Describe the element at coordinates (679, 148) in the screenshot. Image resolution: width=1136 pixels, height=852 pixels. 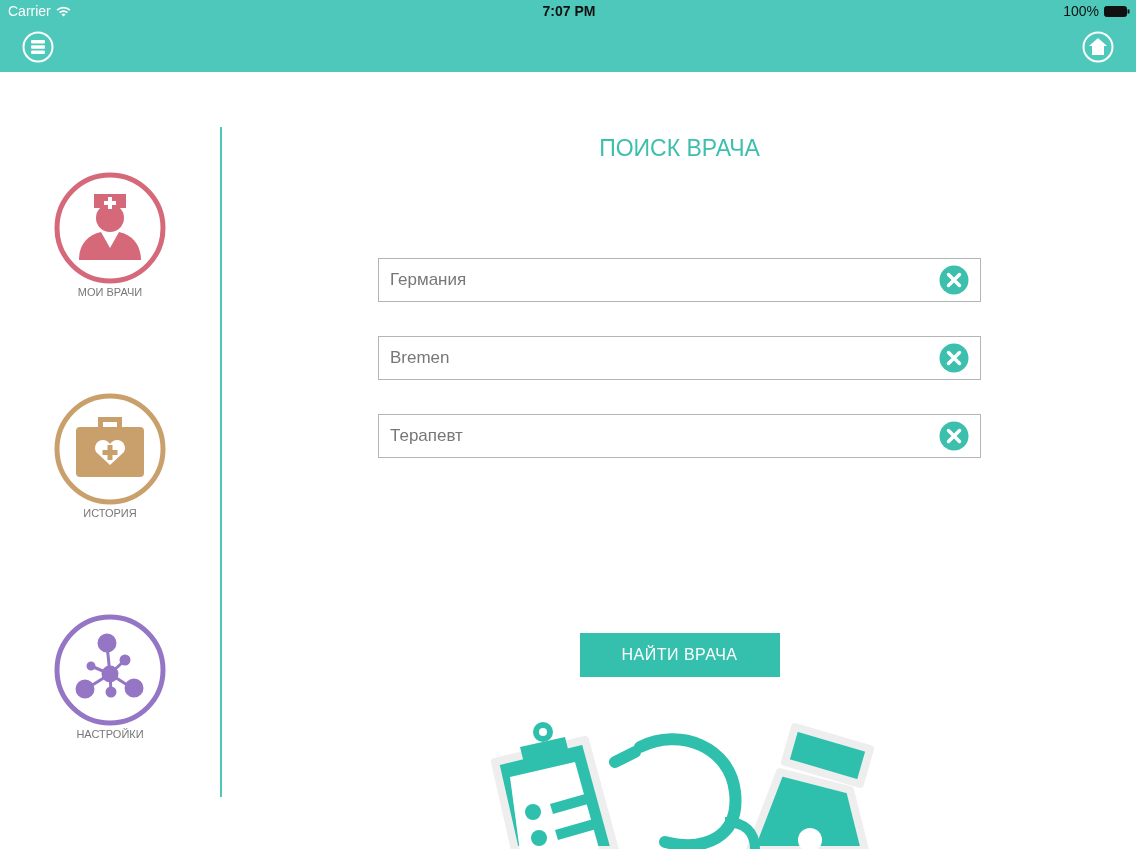
I see `page-title: ПОИСК ВРАЧА` at that location.